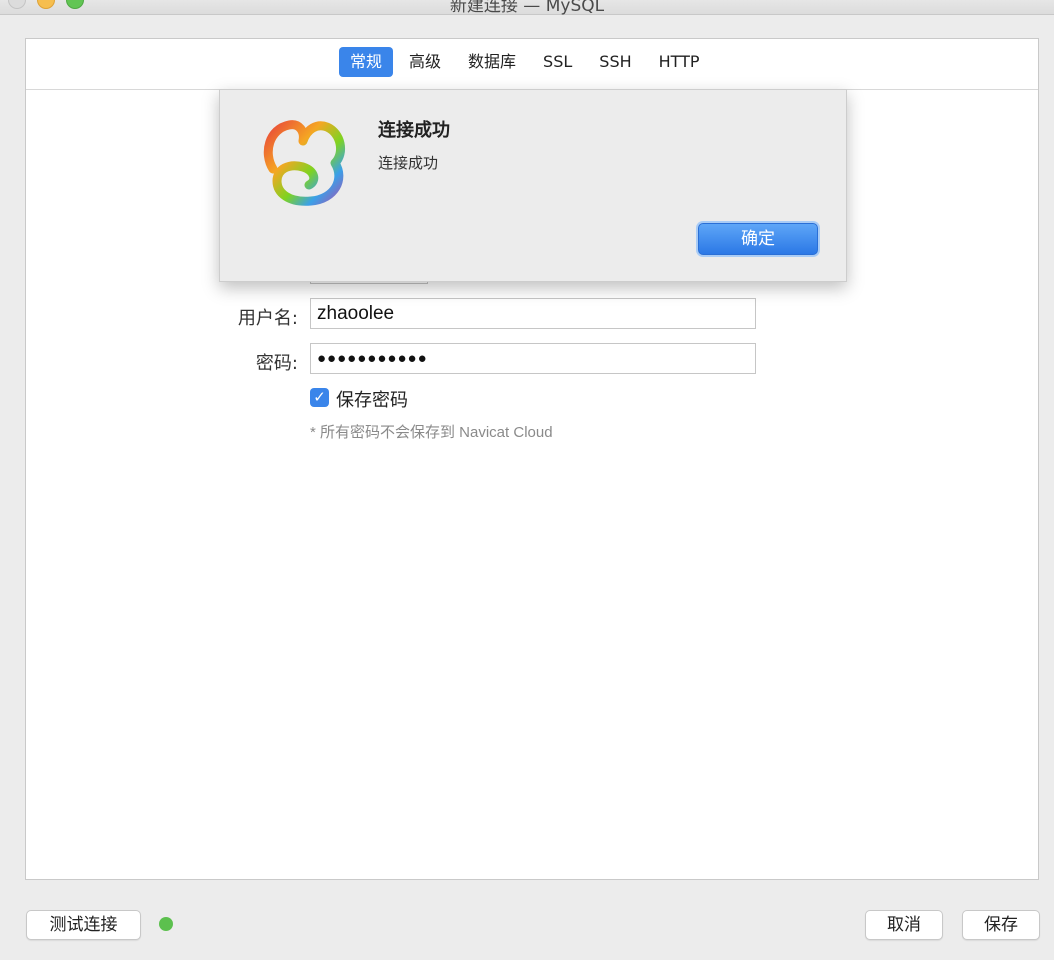 The width and height of the screenshot is (1054, 960). Describe the element at coordinates (533, 358) in the screenshot. I see `password-field: ●●●●●●●●●●●` at that location.